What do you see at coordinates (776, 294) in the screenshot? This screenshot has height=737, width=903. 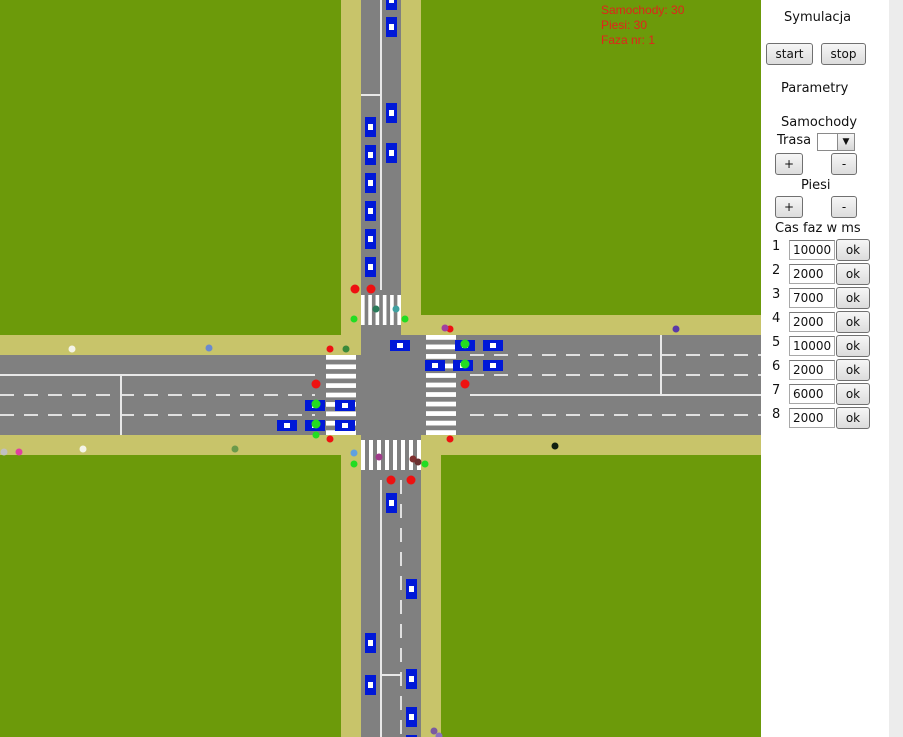 I see `phase-number-label: 3` at bounding box center [776, 294].